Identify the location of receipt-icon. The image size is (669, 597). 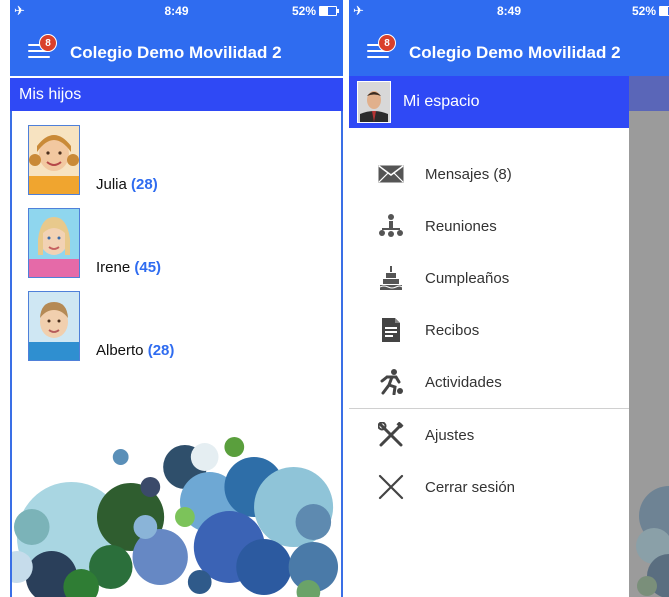
(391, 330).